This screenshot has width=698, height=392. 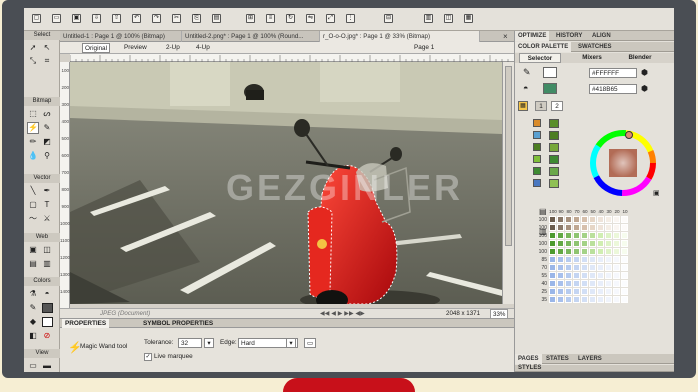 What do you see at coordinates (33, 205) in the screenshot?
I see `rectangle-tool-icon: ▢` at bounding box center [33, 205].